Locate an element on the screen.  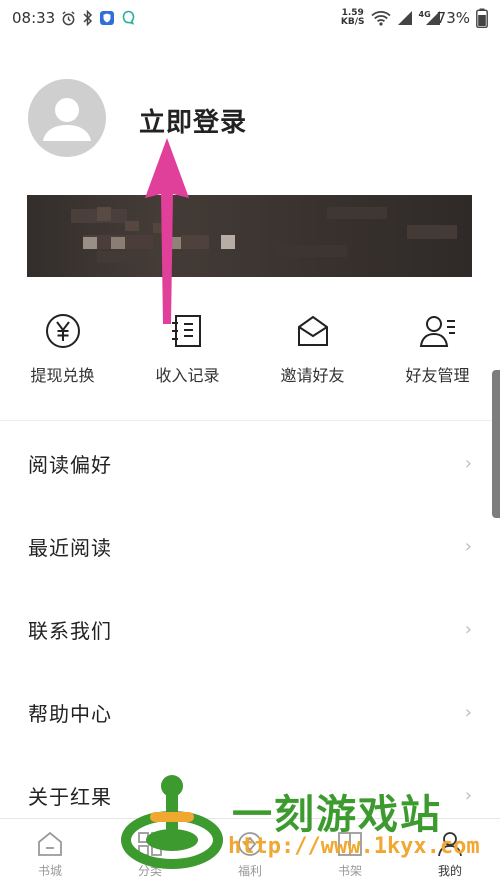
alarm-icon is located at coordinates (68, 18).